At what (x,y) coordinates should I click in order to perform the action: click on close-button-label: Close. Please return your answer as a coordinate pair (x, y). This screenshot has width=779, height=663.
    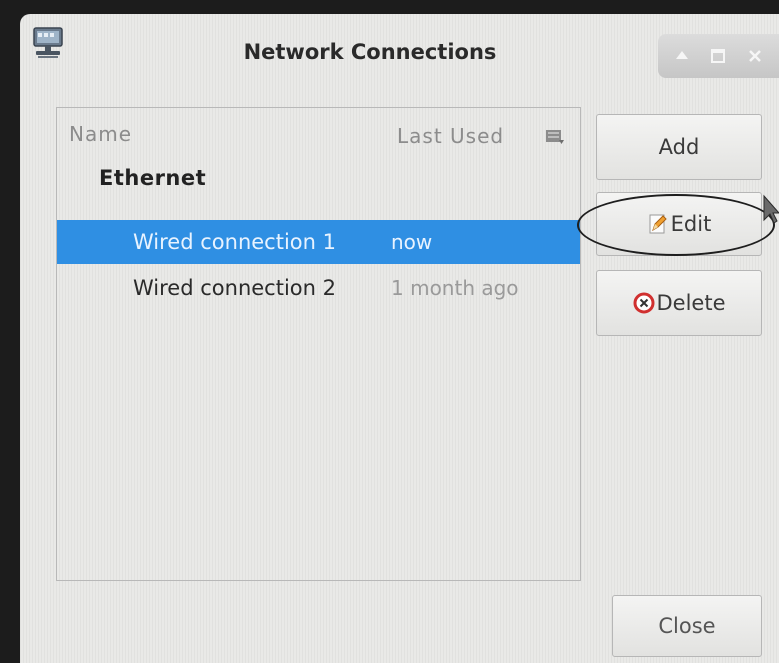
    Looking at the image, I should click on (687, 626).